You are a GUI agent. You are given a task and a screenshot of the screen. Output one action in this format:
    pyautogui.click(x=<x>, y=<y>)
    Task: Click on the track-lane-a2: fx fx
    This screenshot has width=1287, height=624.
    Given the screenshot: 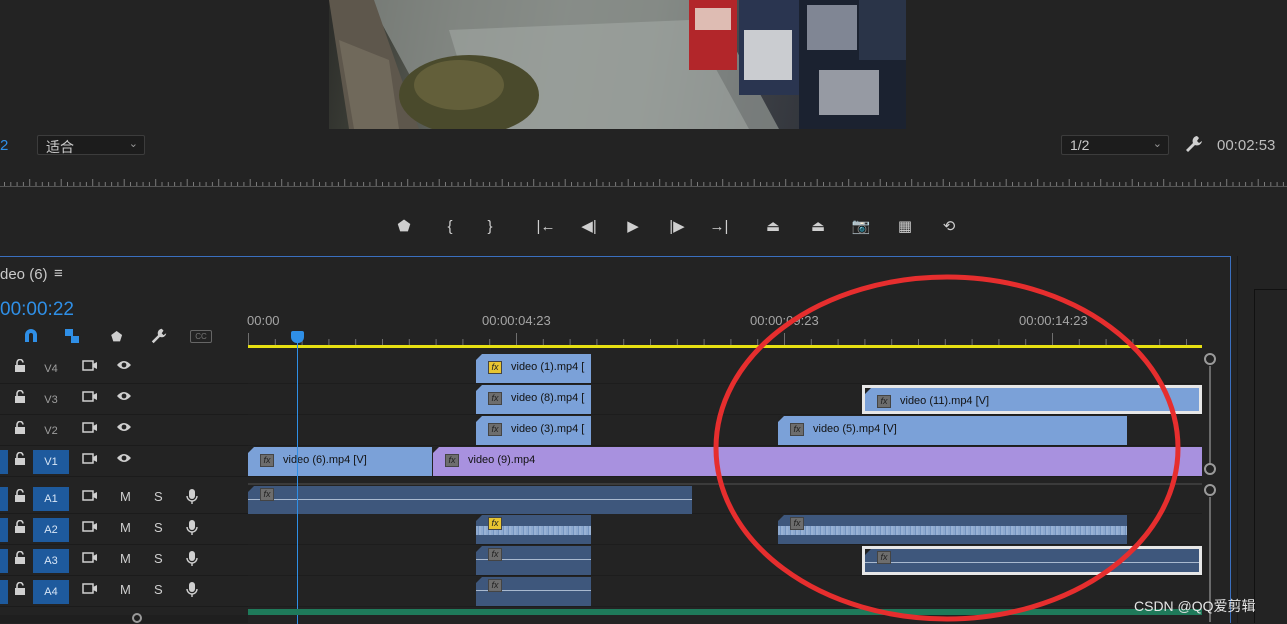 What is the action you would take?
    pyautogui.click(x=725, y=529)
    